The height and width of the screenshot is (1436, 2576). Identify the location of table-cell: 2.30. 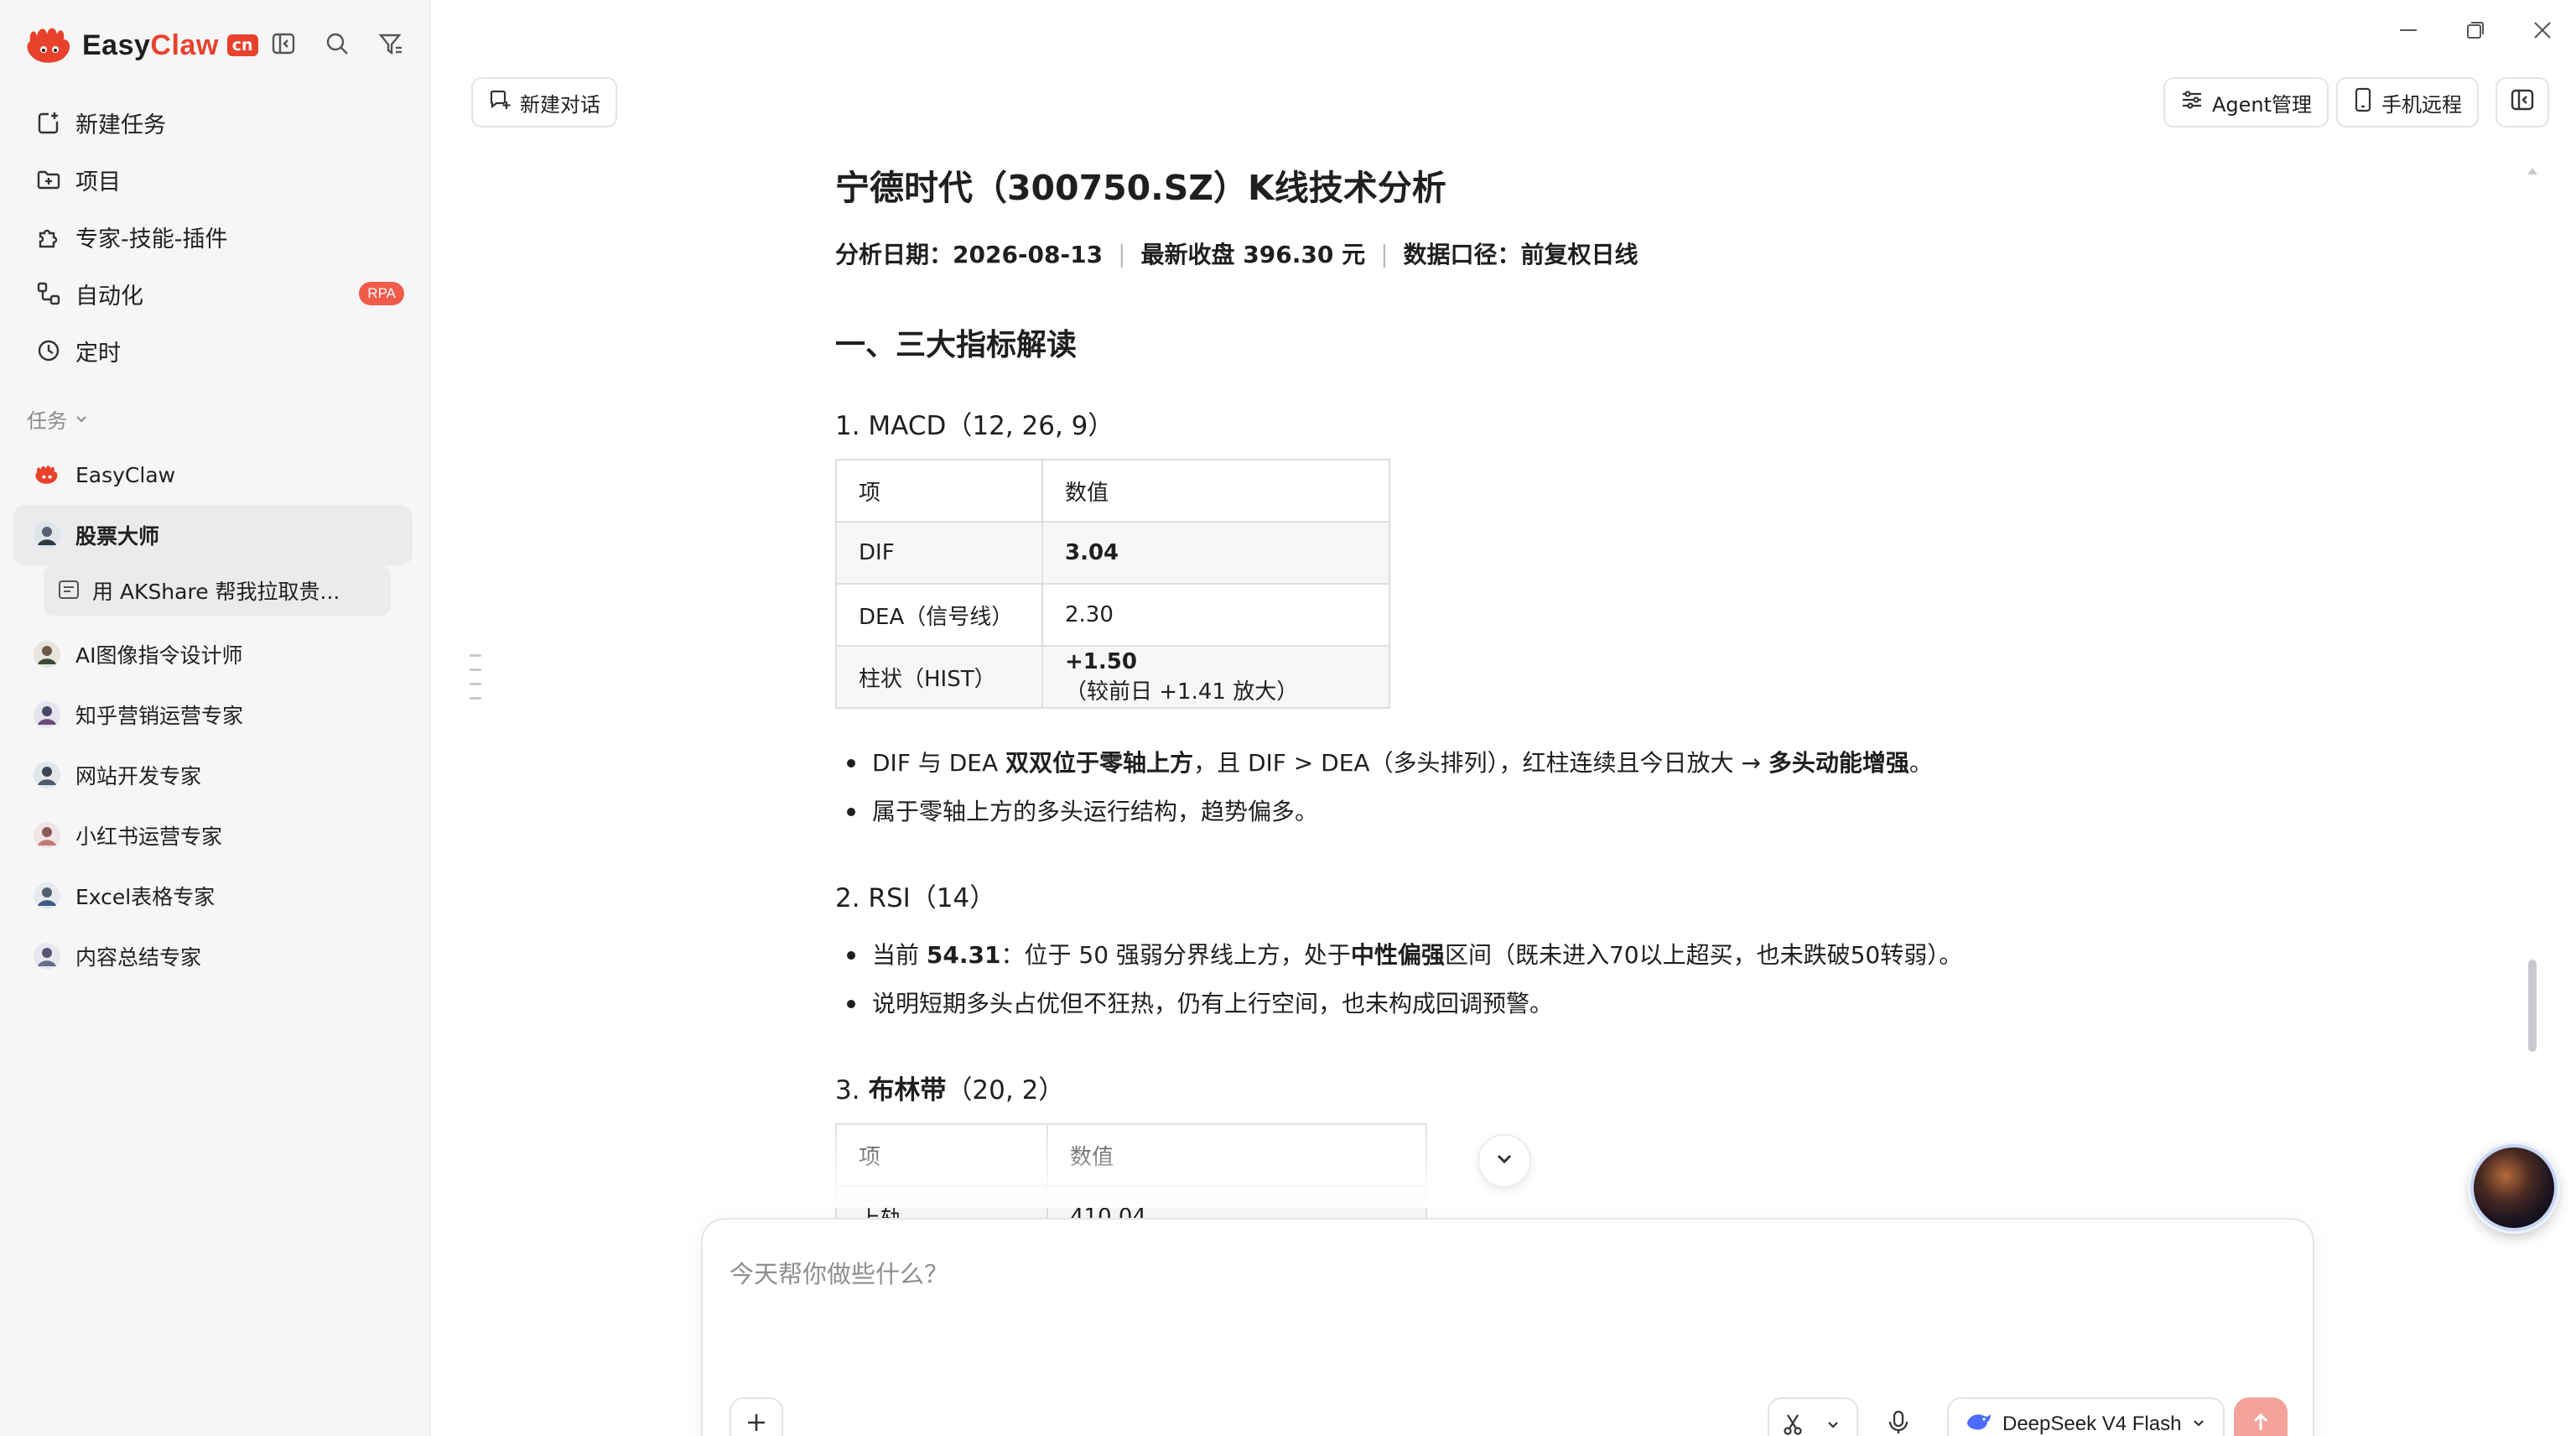
(1215, 615).